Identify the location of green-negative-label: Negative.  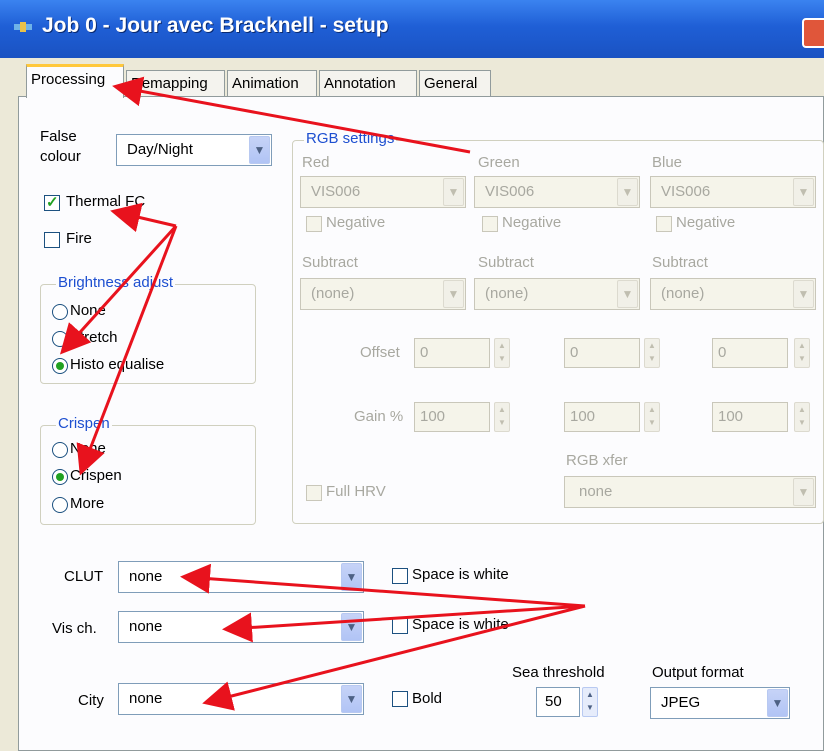
(532, 222).